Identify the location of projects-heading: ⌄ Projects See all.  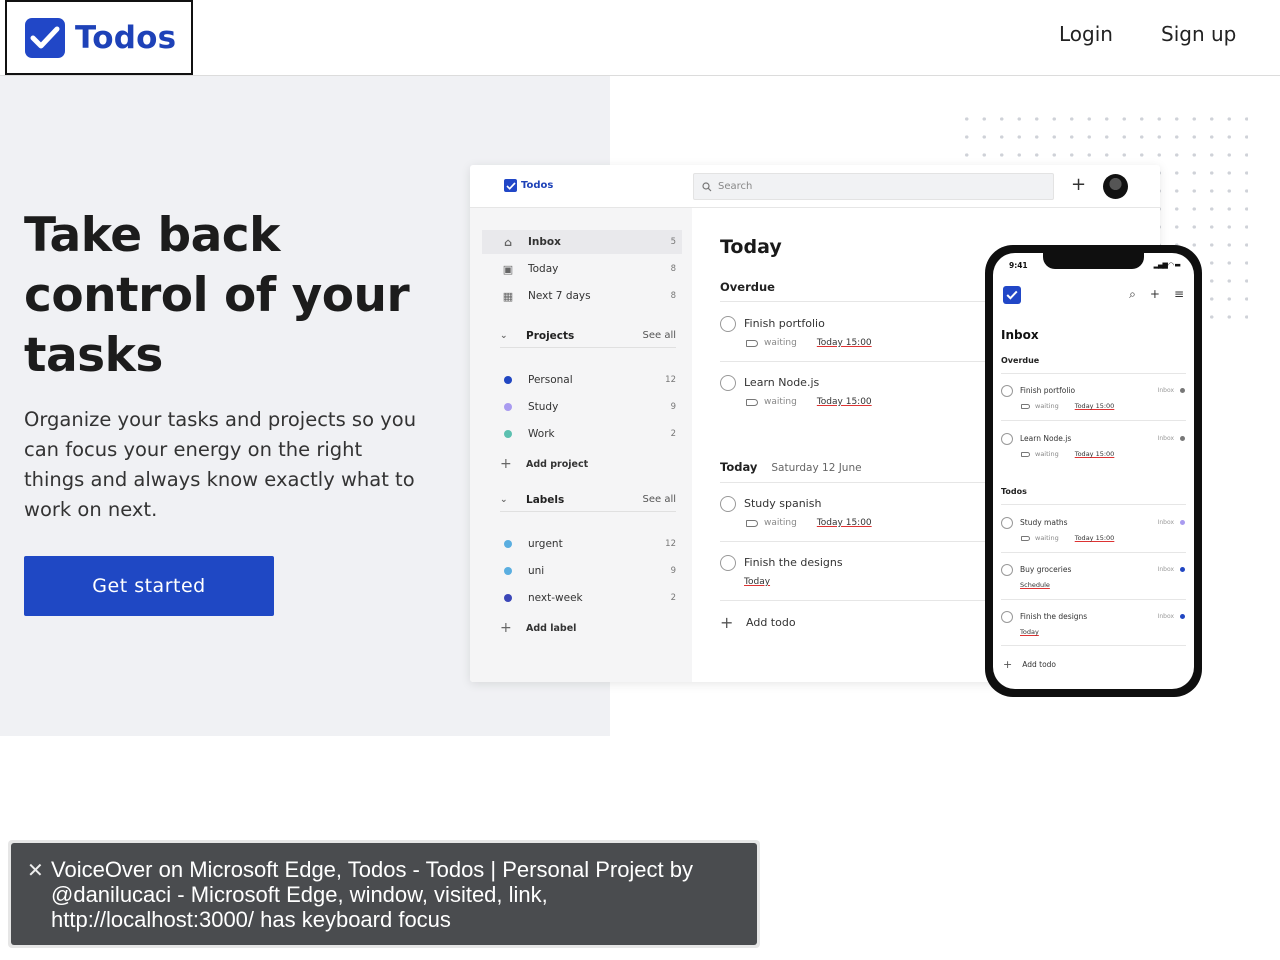
(588, 338).